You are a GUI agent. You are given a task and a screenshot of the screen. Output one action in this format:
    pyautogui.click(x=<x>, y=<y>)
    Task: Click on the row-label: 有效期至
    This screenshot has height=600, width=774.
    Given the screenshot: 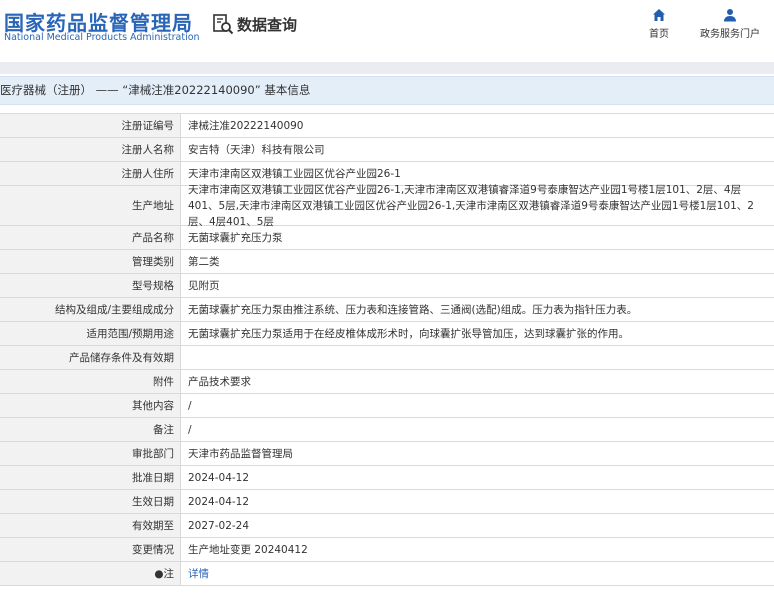 What is the action you would take?
    pyautogui.click(x=90, y=525)
    